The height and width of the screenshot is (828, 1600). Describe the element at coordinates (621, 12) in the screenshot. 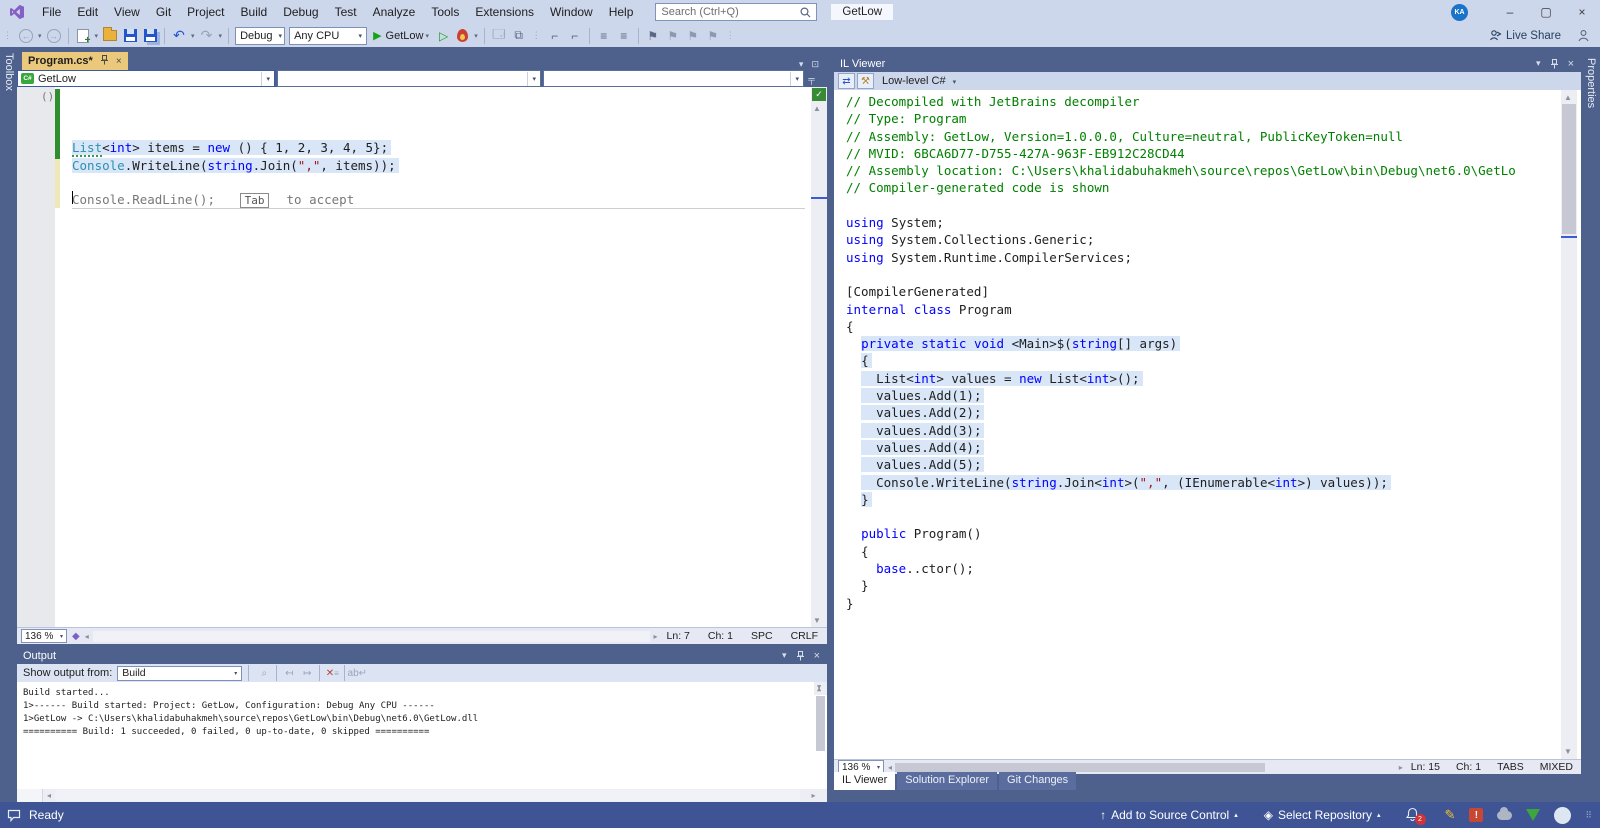

I see `menu-help: Help` at that location.